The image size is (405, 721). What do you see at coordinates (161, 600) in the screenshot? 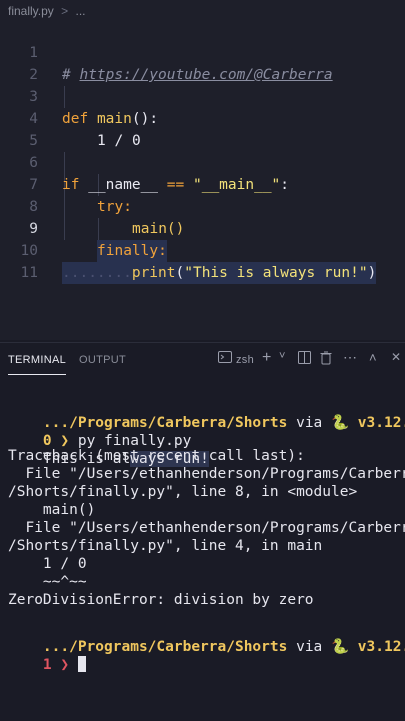
I see `terminal-output-line: ZeroDivisionError: division by zero` at bounding box center [161, 600].